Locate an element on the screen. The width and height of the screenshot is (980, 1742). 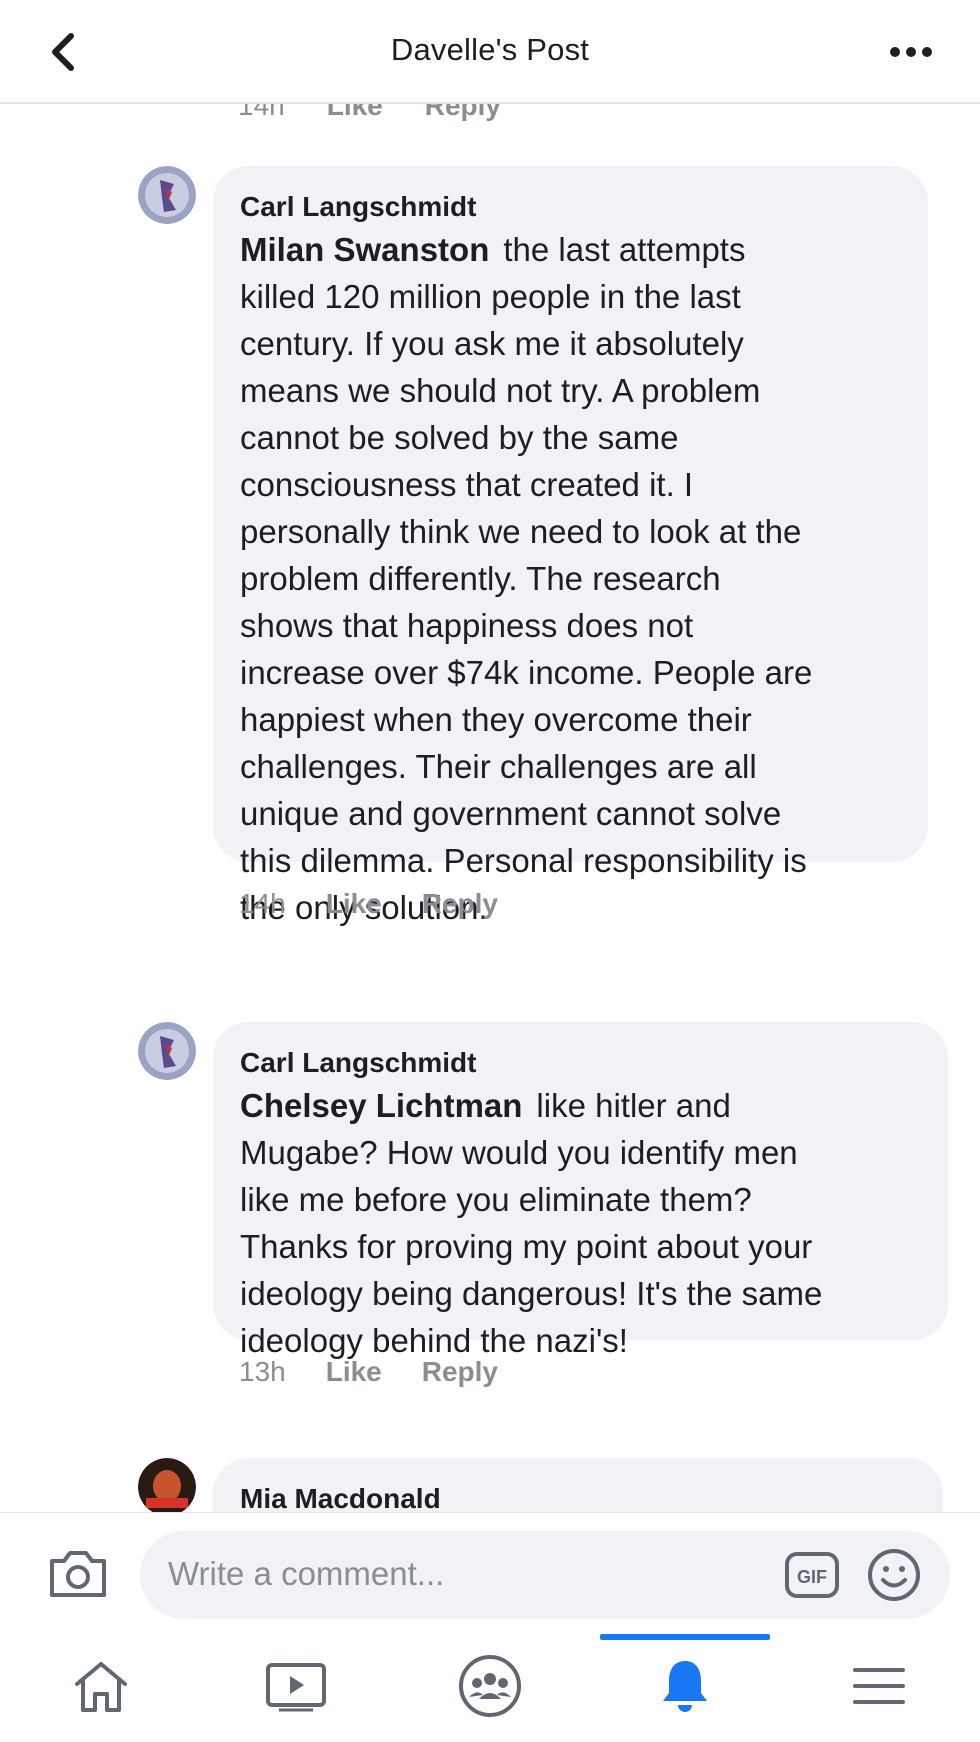
camera-button is located at coordinates (78, 1574).